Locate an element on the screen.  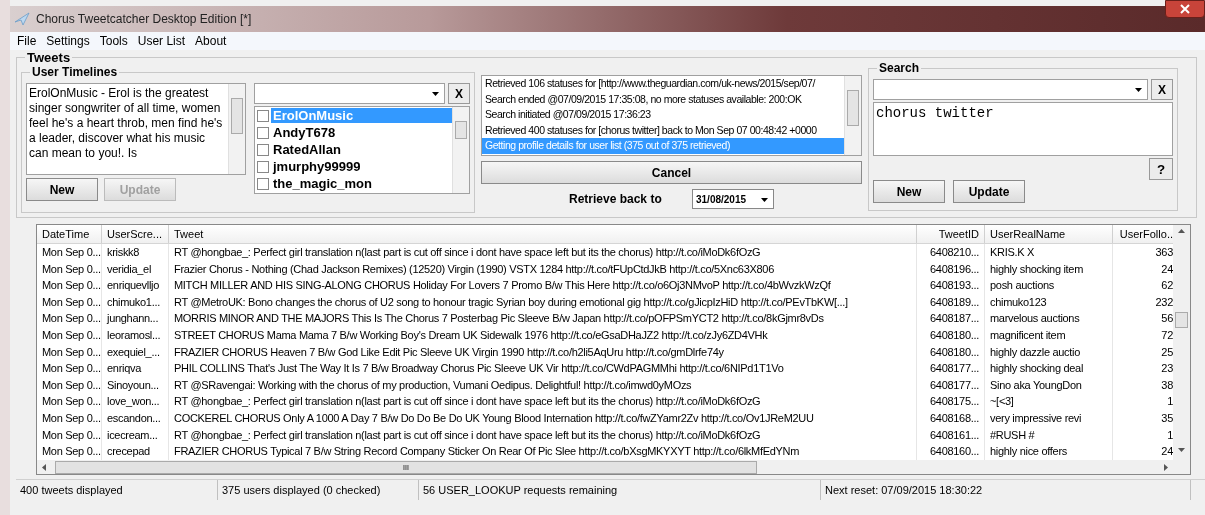
menu-item: User List is located at coordinates (161, 41).